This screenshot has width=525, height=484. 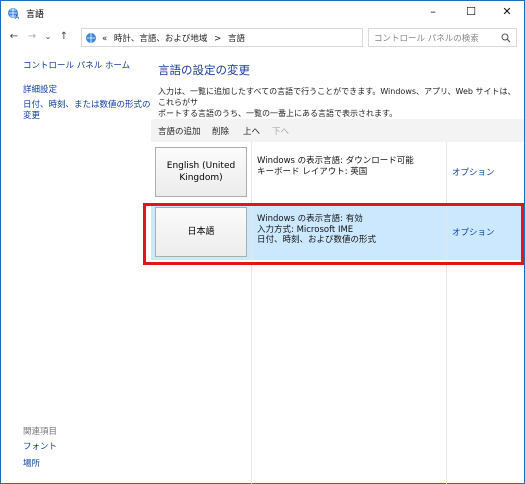 What do you see at coordinates (87, 111) in the screenshot?
I see `sidebar-item-datetime-format: 日付、時刻、または数値の形式の 変更` at bounding box center [87, 111].